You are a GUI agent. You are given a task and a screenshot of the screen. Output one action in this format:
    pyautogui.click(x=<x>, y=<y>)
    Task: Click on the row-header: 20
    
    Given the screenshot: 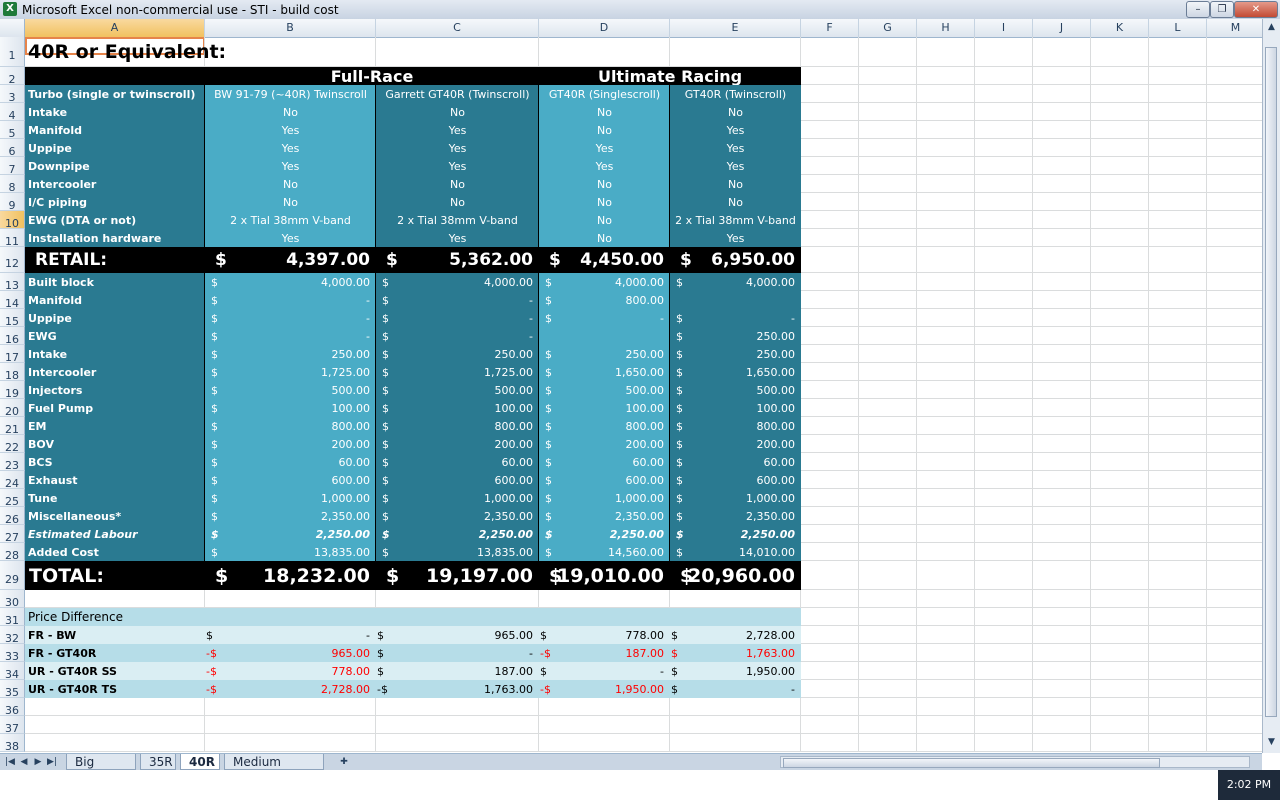 What is the action you would take?
    pyautogui.click(x=12, y=408)
    